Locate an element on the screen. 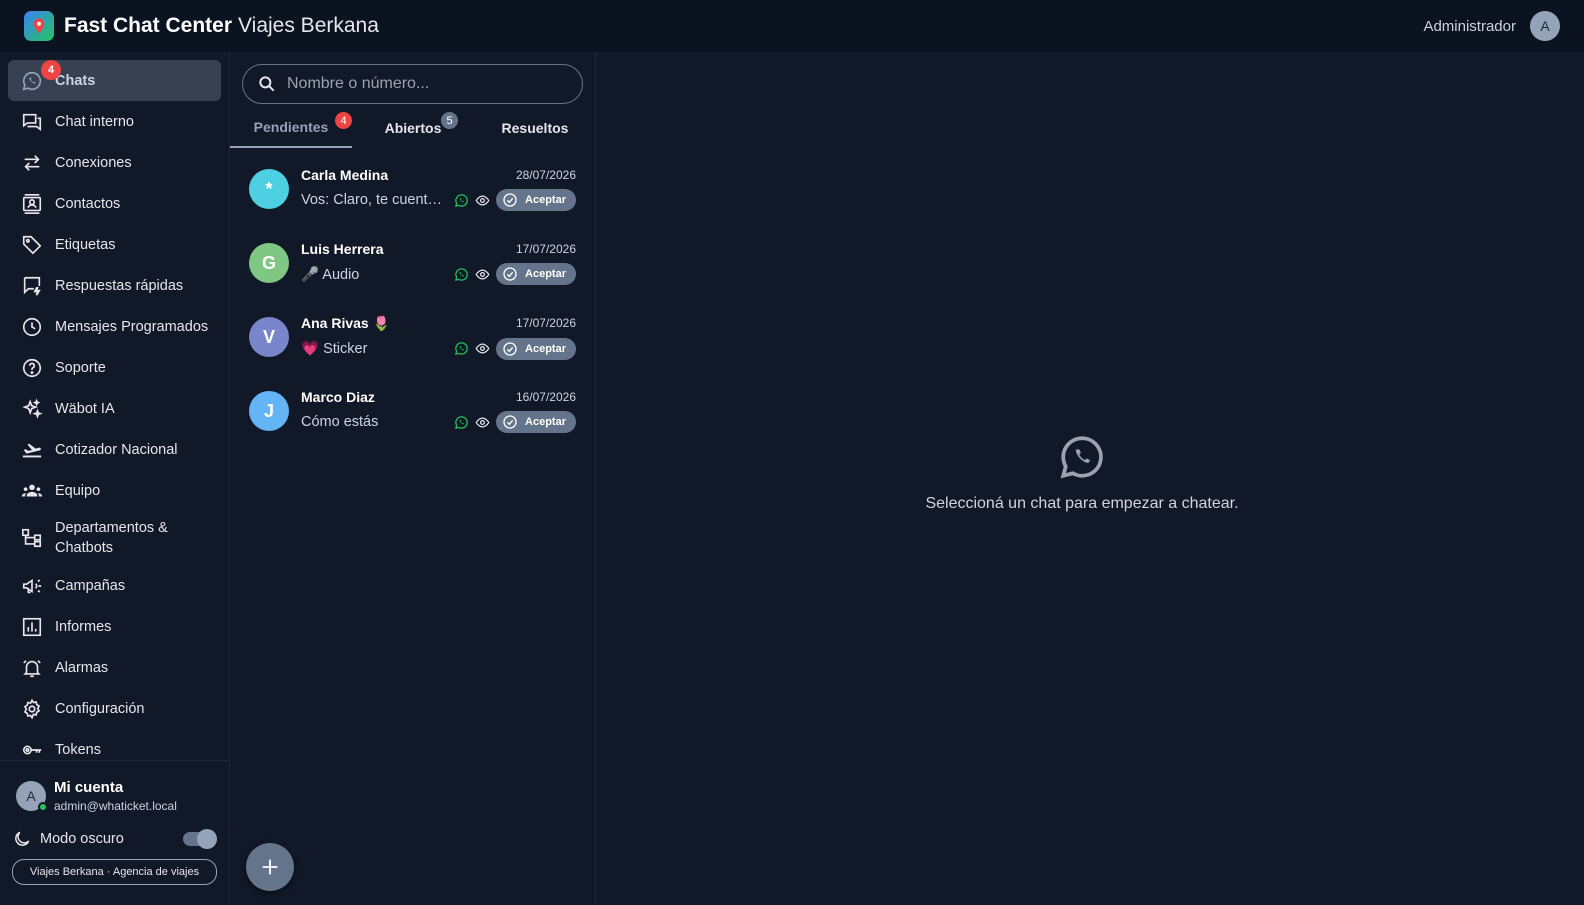 This screenshot has width=1584, height=905. sidebar-item-mensajes-programados: Mensajes Programados is located at coordinates (114, 326).